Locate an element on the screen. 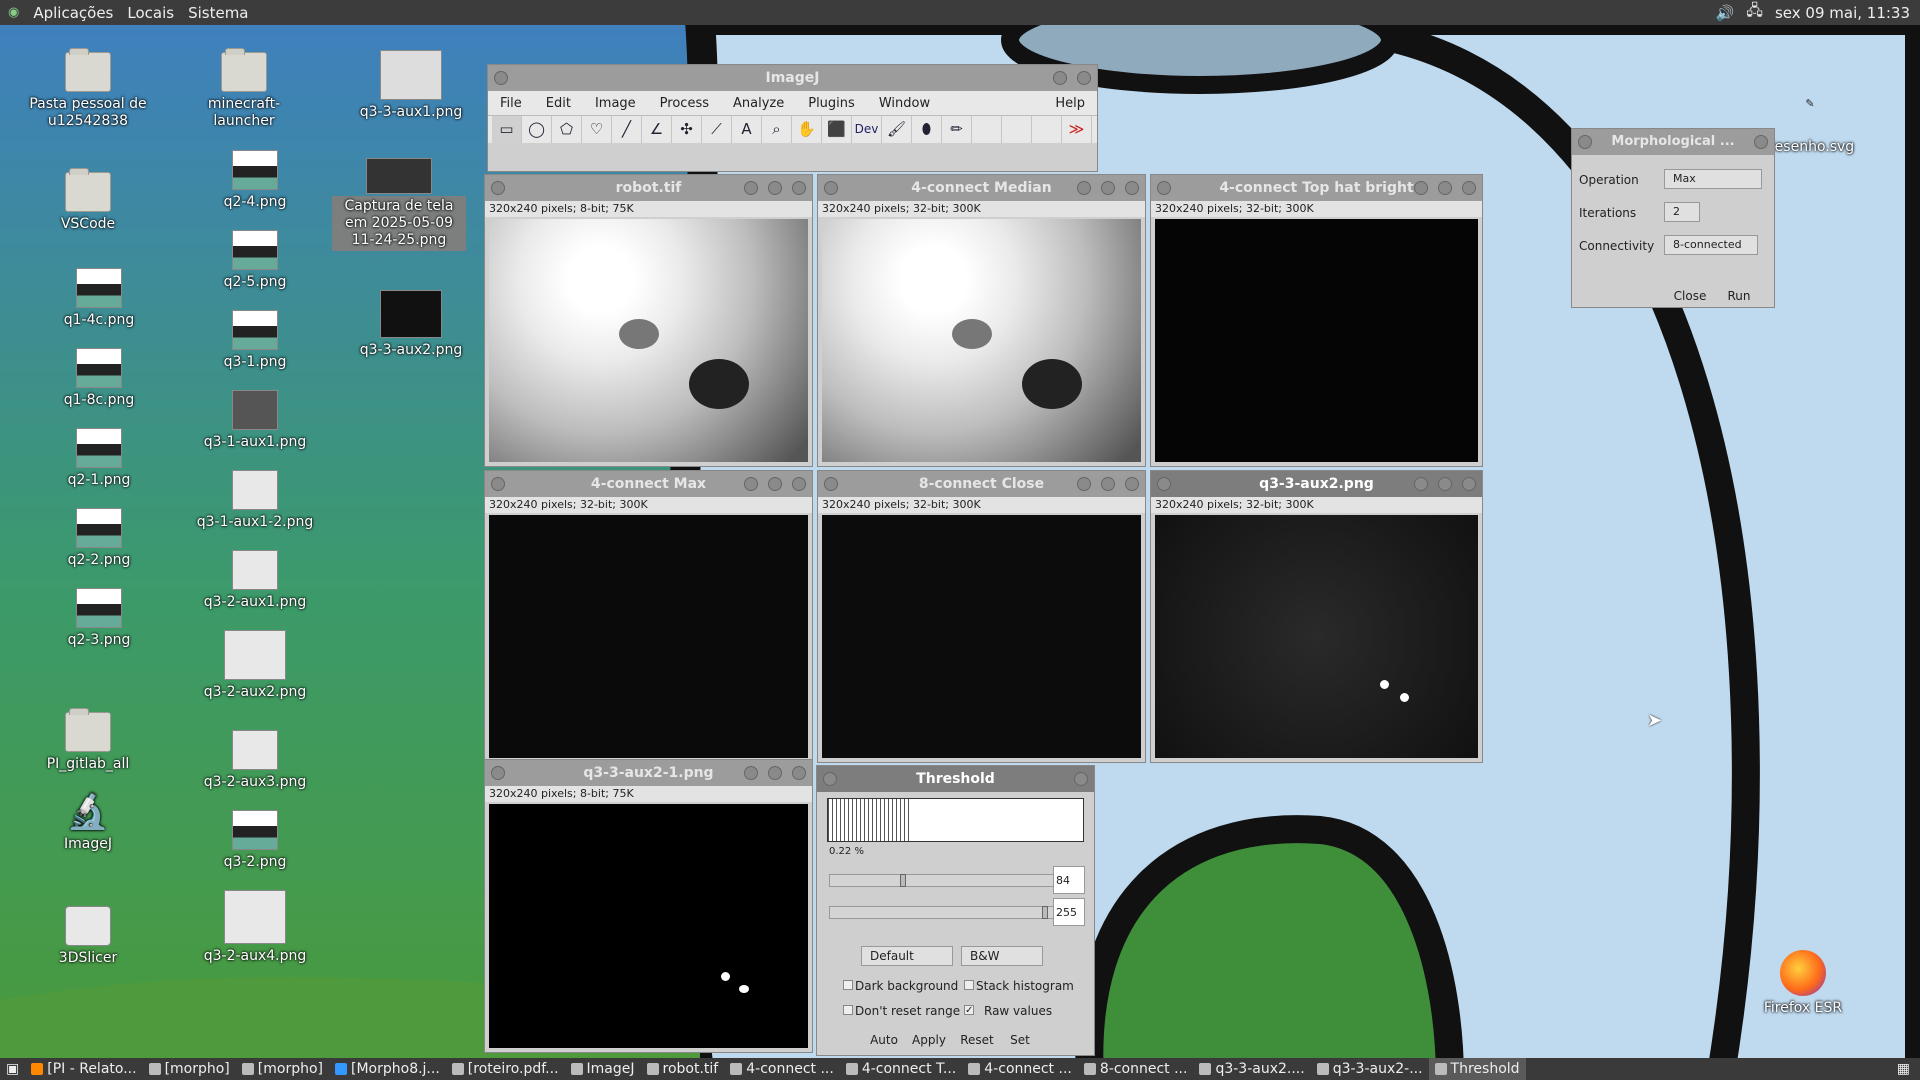 This screenshot has width=1920, height=1080. desktop-icon-q3-1: q3-1.png is located at coordinates (255, 340).